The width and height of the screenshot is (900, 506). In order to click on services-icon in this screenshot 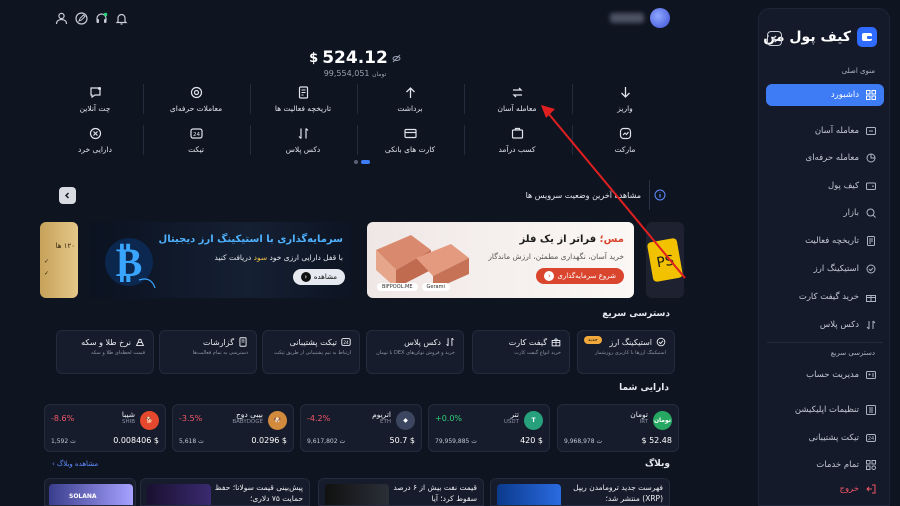, I will do `click(870, 465)`.